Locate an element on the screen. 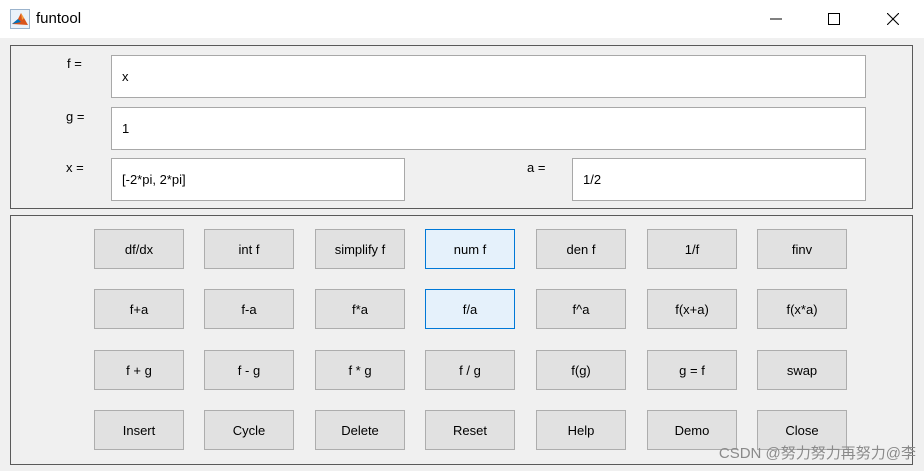 Image resolution: width=924 pixels, height=471 pixels. int-f-button: int f is located at coordinates (249, 249).